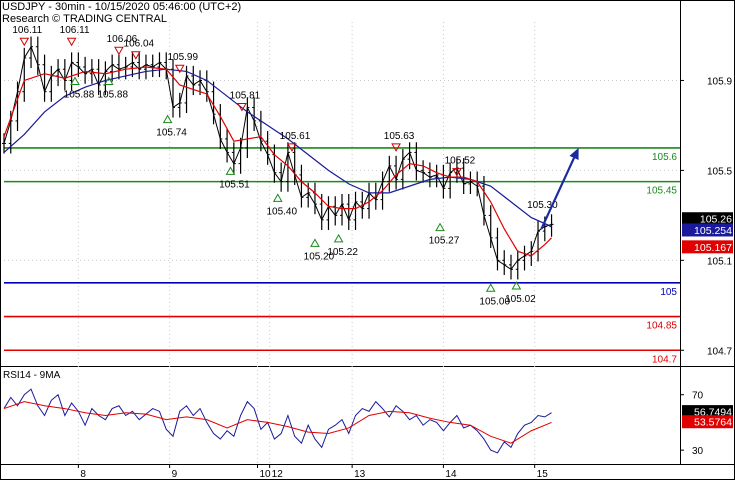 Image resolution: width=735 pixels, height=480 pixels. Describe the element at coordinates (175, 474) in the screenshot. I see `x-tick-label: 9` at that location.